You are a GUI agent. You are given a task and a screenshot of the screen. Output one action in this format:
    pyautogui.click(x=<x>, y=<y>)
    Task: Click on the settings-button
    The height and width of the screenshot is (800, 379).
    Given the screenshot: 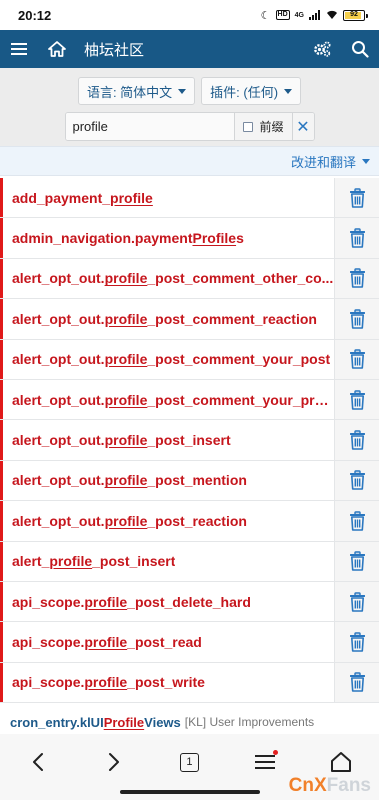 What is the action you would take?
    pyautogui.click(x=322, y=49)
    